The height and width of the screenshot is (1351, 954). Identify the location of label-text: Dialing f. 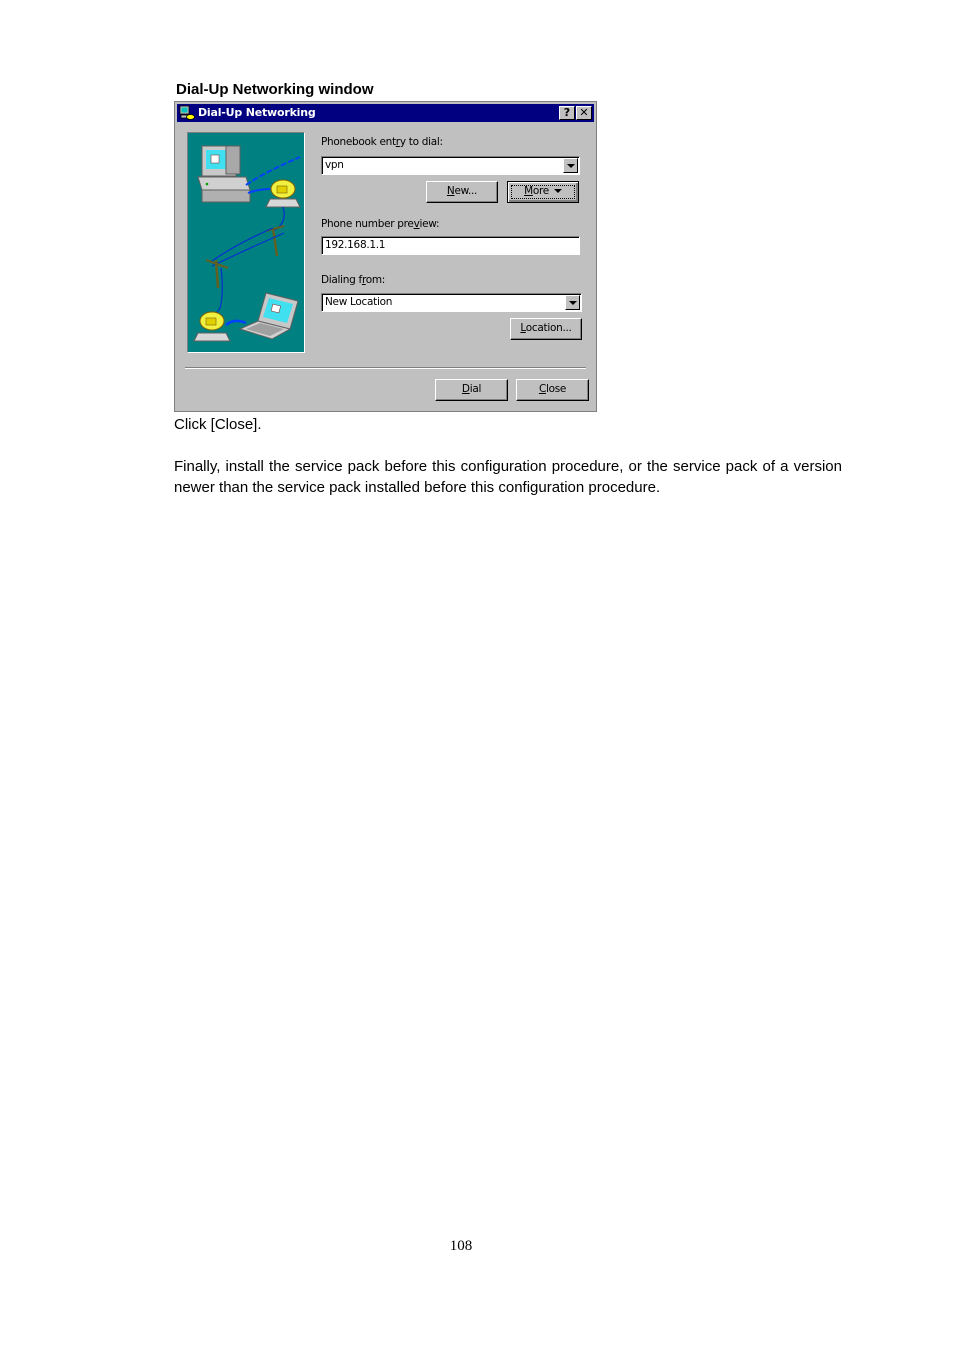
(341, 280).